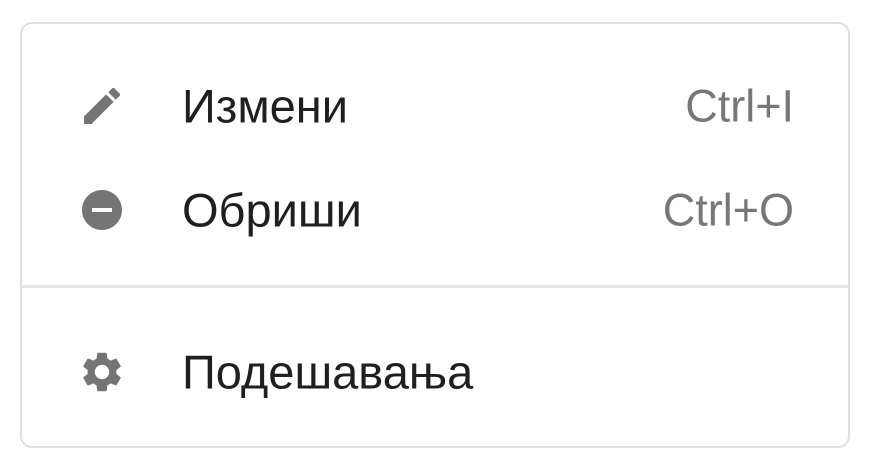 The width and height of the screenshot is (872, 472). What do you see at coordinates (728, 210) in the screenshot?
I see `menu-item-shortcut: Ctrl+O` at bounding box center [728, 210].